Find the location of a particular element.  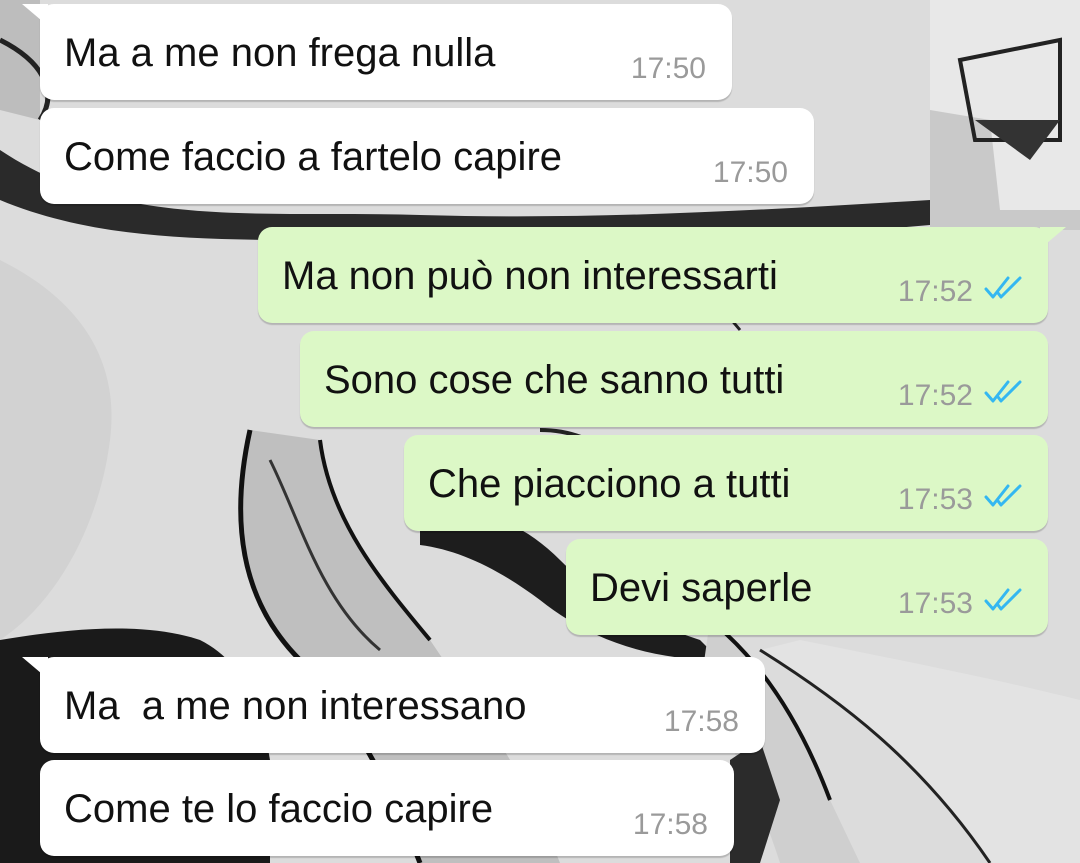

incoming-message: Come te lo faccio capire 17:58 is located at coordinates (387, 808).